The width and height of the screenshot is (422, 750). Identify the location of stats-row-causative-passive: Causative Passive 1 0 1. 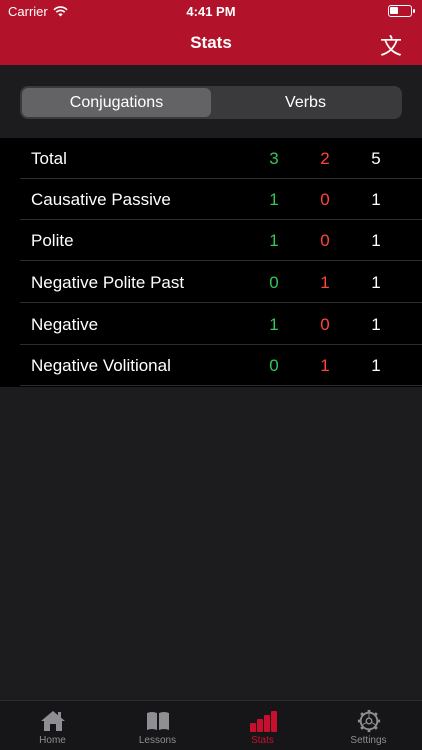
(211, 199).